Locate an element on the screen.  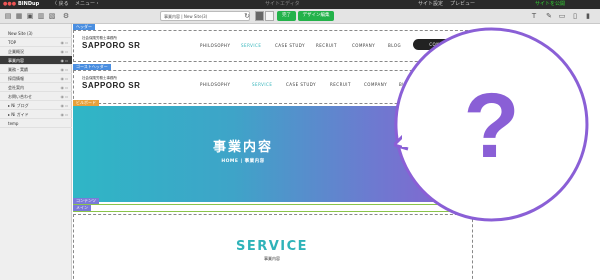
view-icon: ▧ is located at coordinates (52, 16).